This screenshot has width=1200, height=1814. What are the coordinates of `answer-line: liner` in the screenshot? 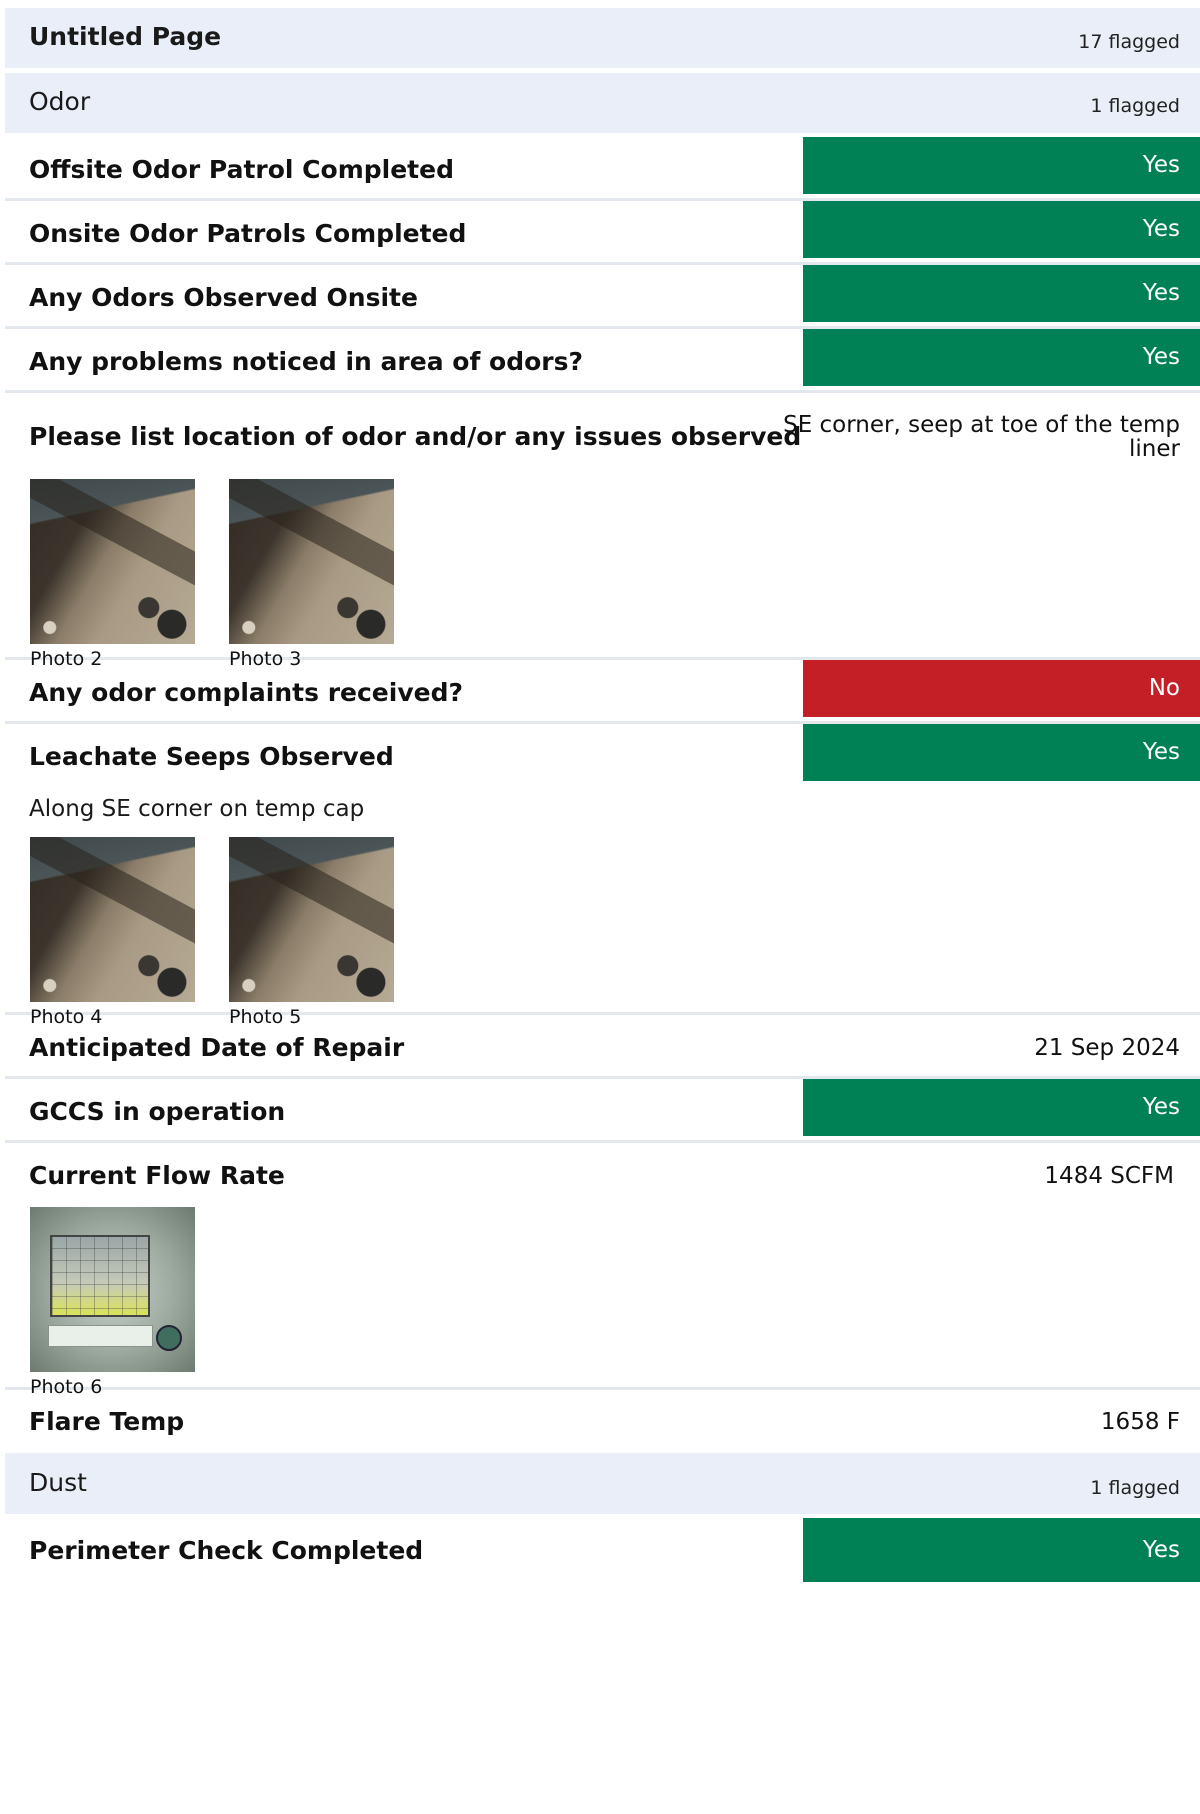 It's located at (1154, 449).